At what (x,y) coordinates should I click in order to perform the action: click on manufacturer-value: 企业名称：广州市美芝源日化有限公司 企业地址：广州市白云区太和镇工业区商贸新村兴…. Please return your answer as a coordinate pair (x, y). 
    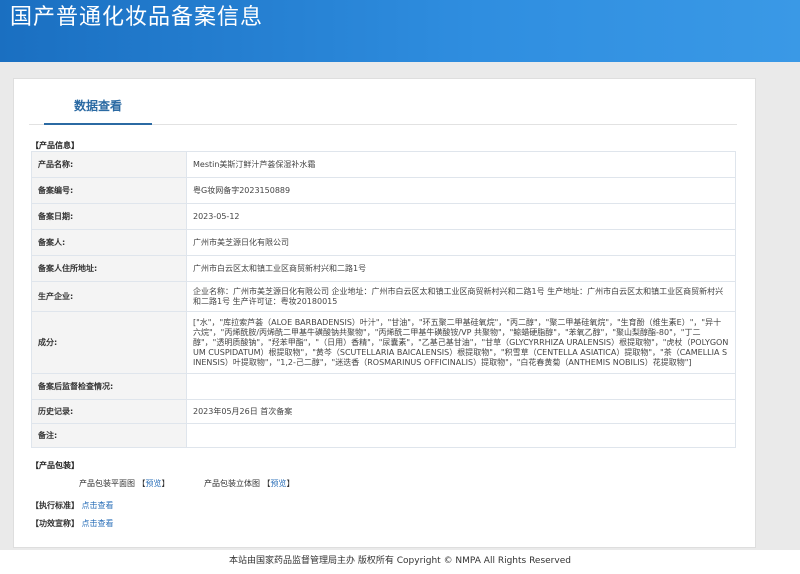
    Looking at the image, I should click on (461, 296).